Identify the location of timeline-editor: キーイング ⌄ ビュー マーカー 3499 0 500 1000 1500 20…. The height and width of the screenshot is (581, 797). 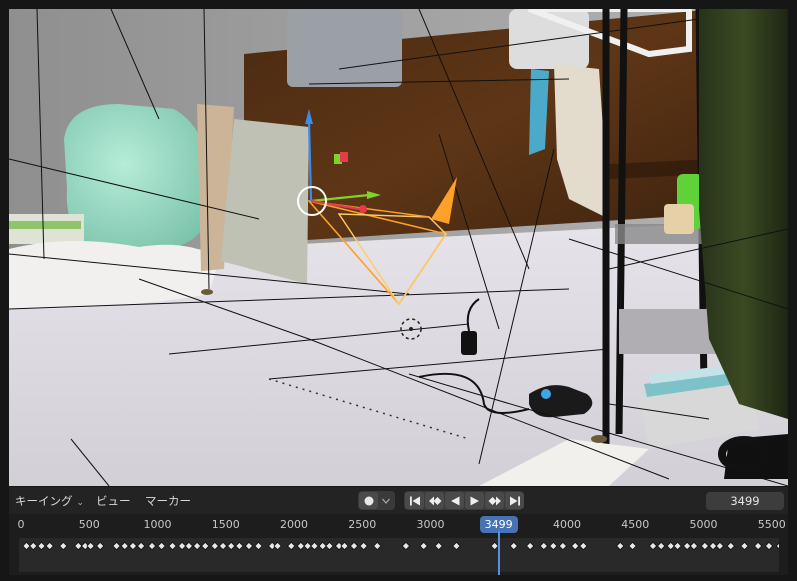
(398, 531).